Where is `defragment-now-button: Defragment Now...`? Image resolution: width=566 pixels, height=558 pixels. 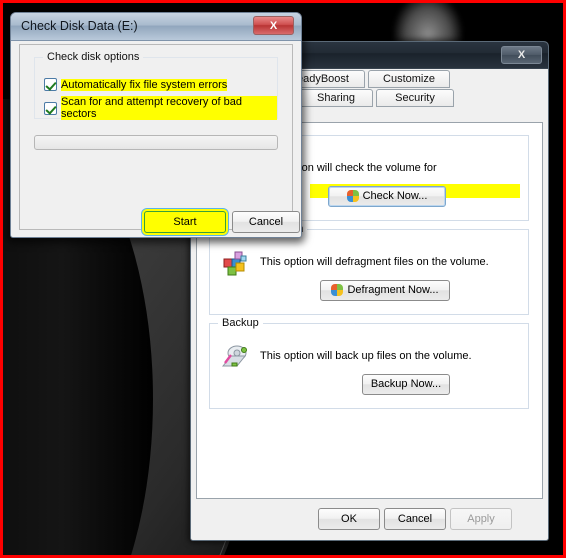
defragment-now-button: Defragment Now... is located at coordinates (385, 290).